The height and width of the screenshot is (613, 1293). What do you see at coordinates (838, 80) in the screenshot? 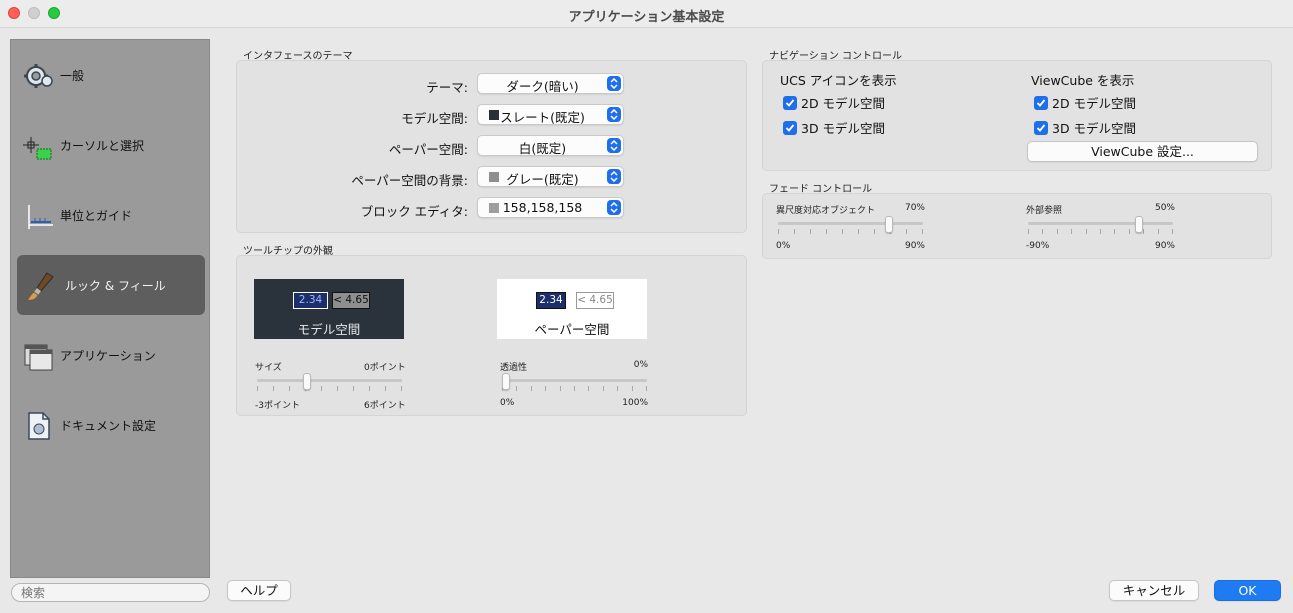
I see `ucs-heading: UCS アイコンを表示` at bounding box center [838, 80].